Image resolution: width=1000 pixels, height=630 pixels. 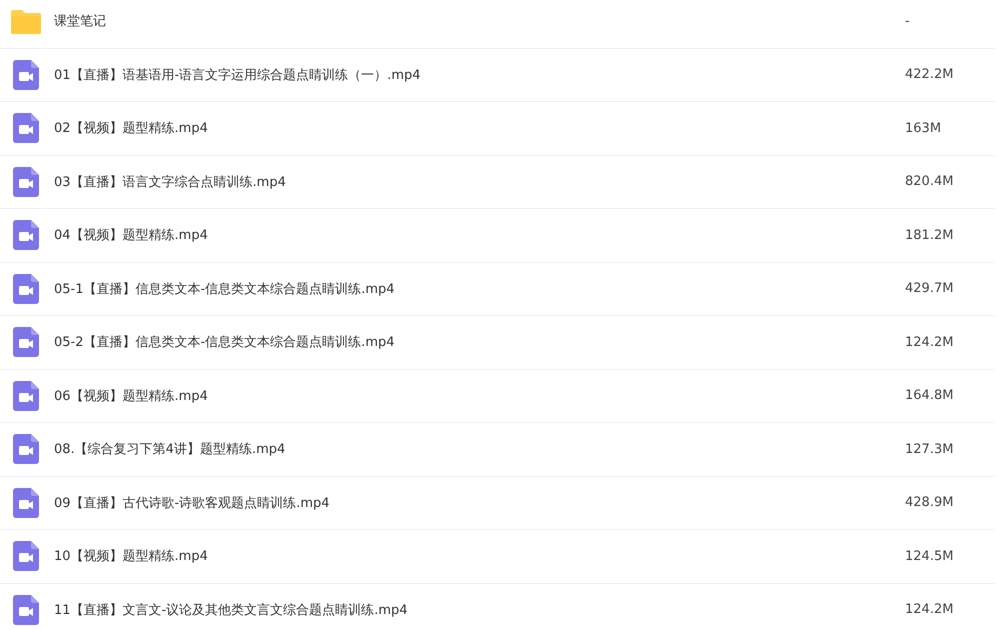 What do you see at coordinates (26, 21) in the screenshot?
I see `folder-icon` at bounding box center [26, 21].